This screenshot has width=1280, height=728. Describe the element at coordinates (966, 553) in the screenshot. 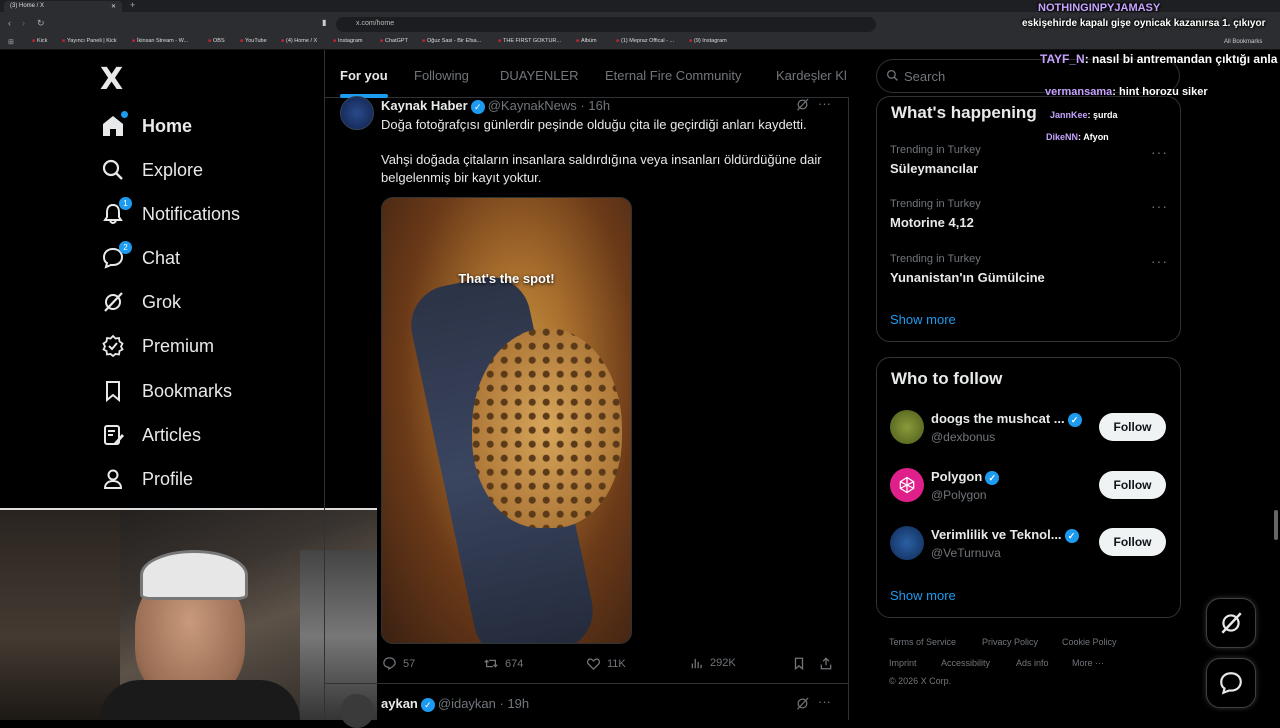

I see `follow-handle: @VeTurnuva` at that location.